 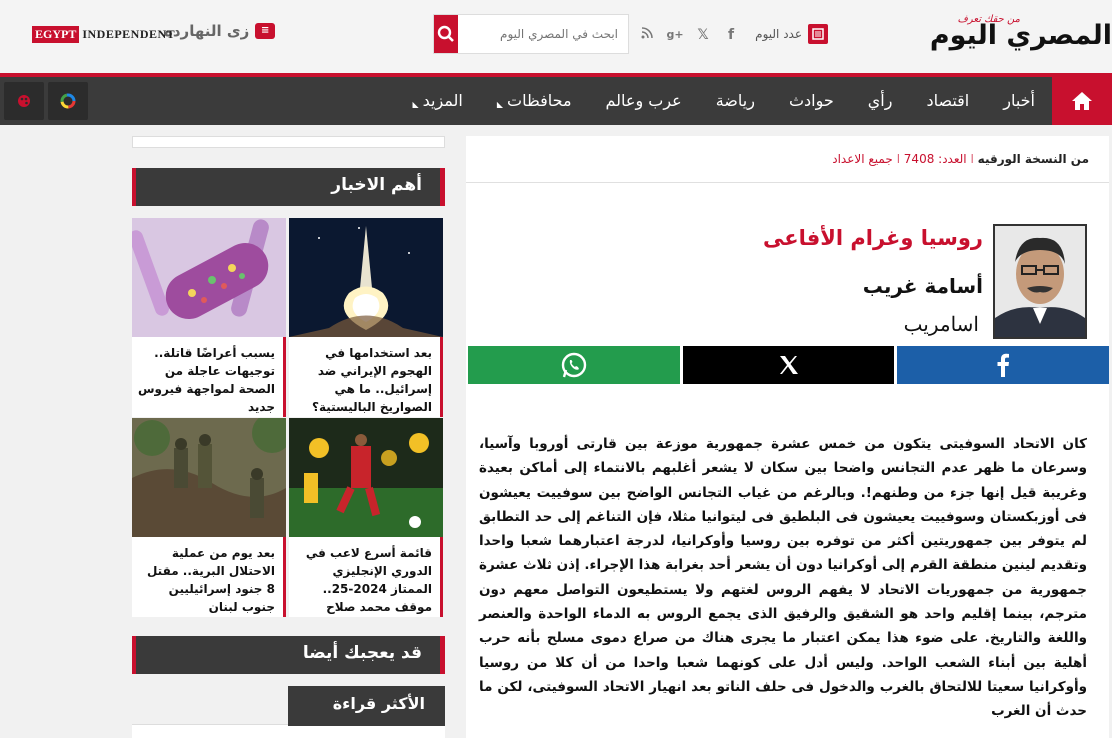 I want to click on sidebar-top-strip, so click(x=288, y=142).